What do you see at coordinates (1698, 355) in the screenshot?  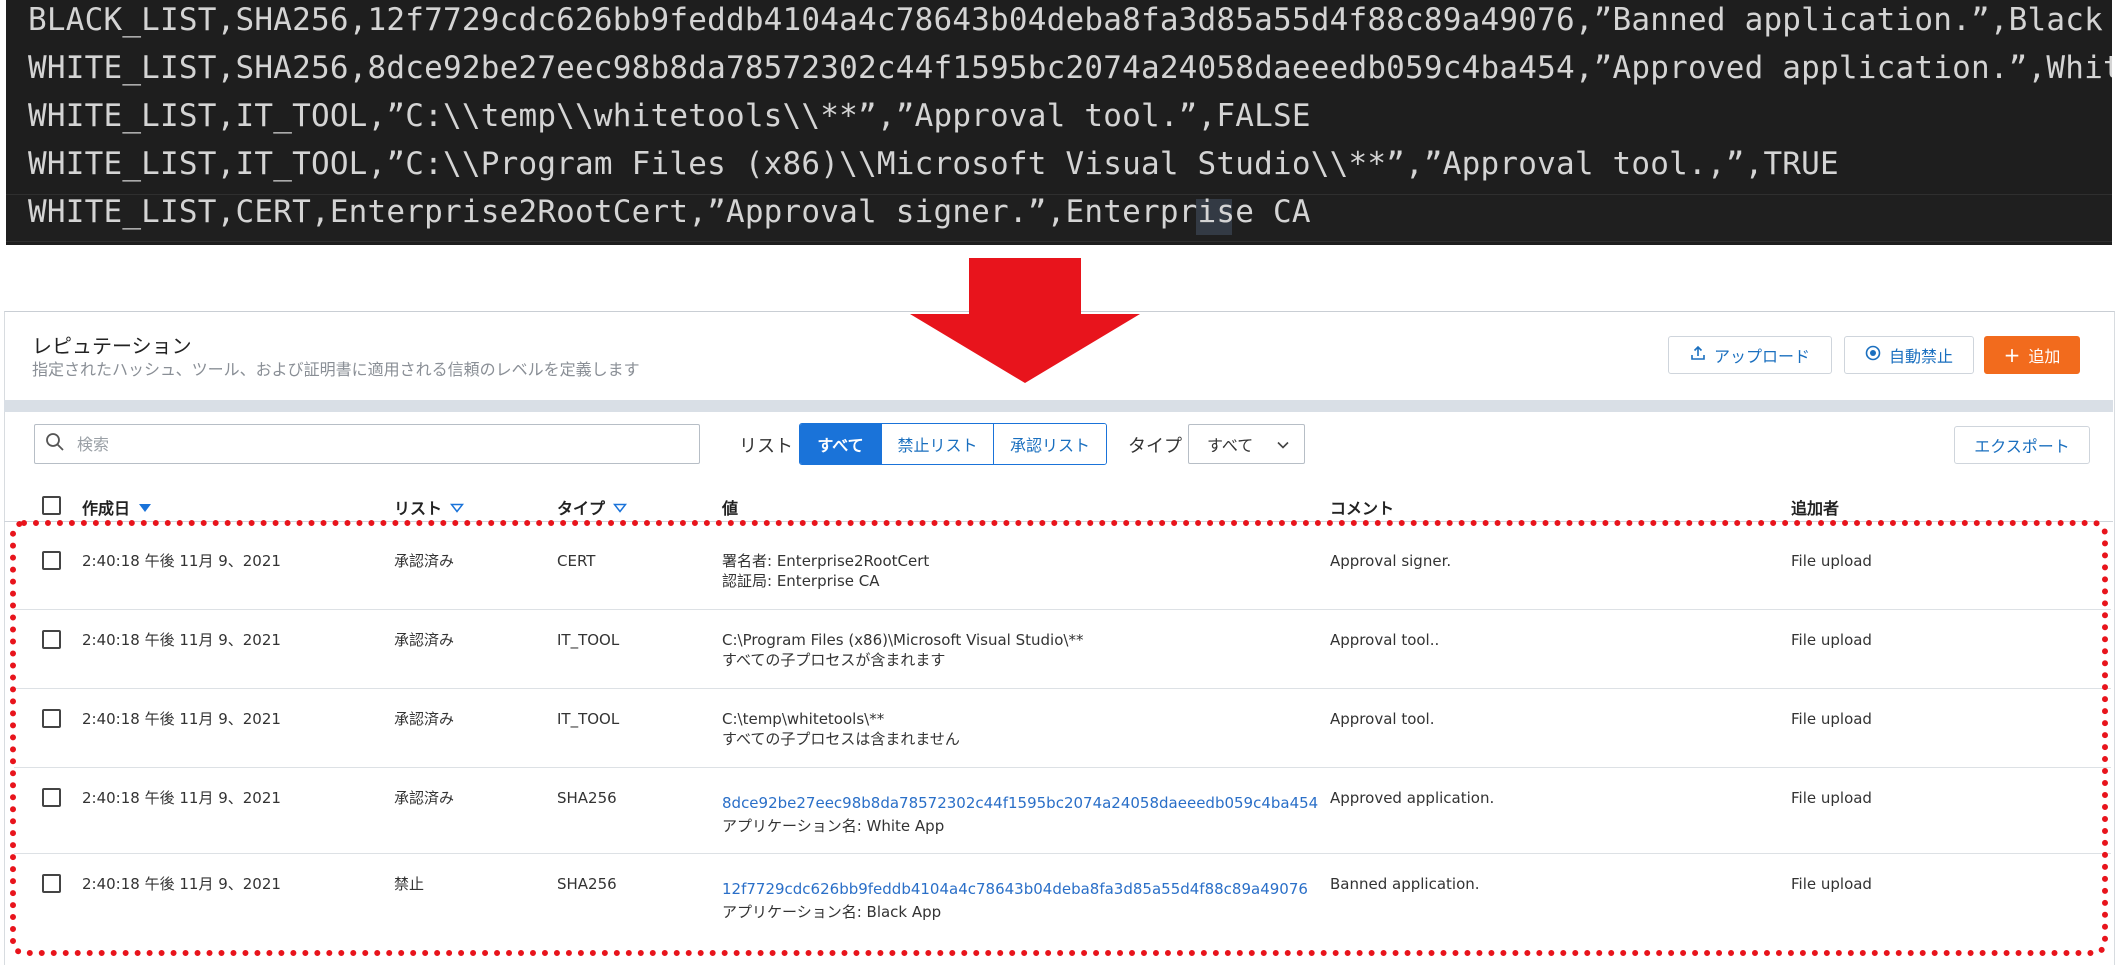 I see `upload-icon` at bounding box center [1698, 355].